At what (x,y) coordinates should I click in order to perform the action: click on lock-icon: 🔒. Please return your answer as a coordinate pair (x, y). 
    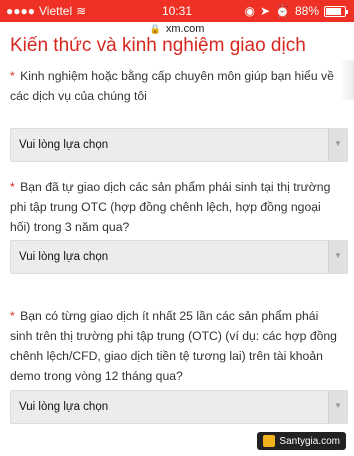
    Looking at the image, I should click on (155, 29).